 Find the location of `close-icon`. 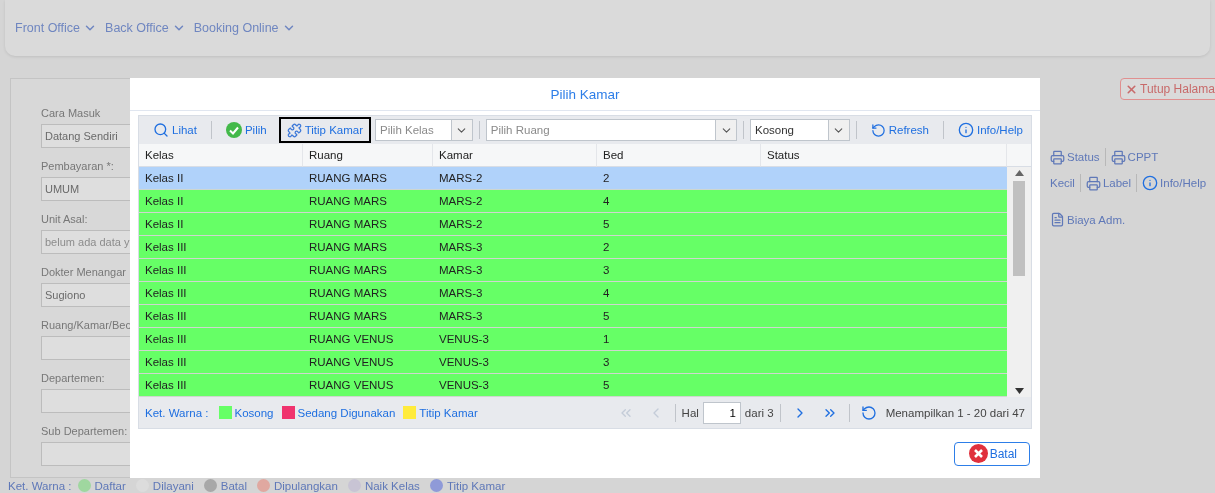

close-icon is located at coordinates (1131, 89).